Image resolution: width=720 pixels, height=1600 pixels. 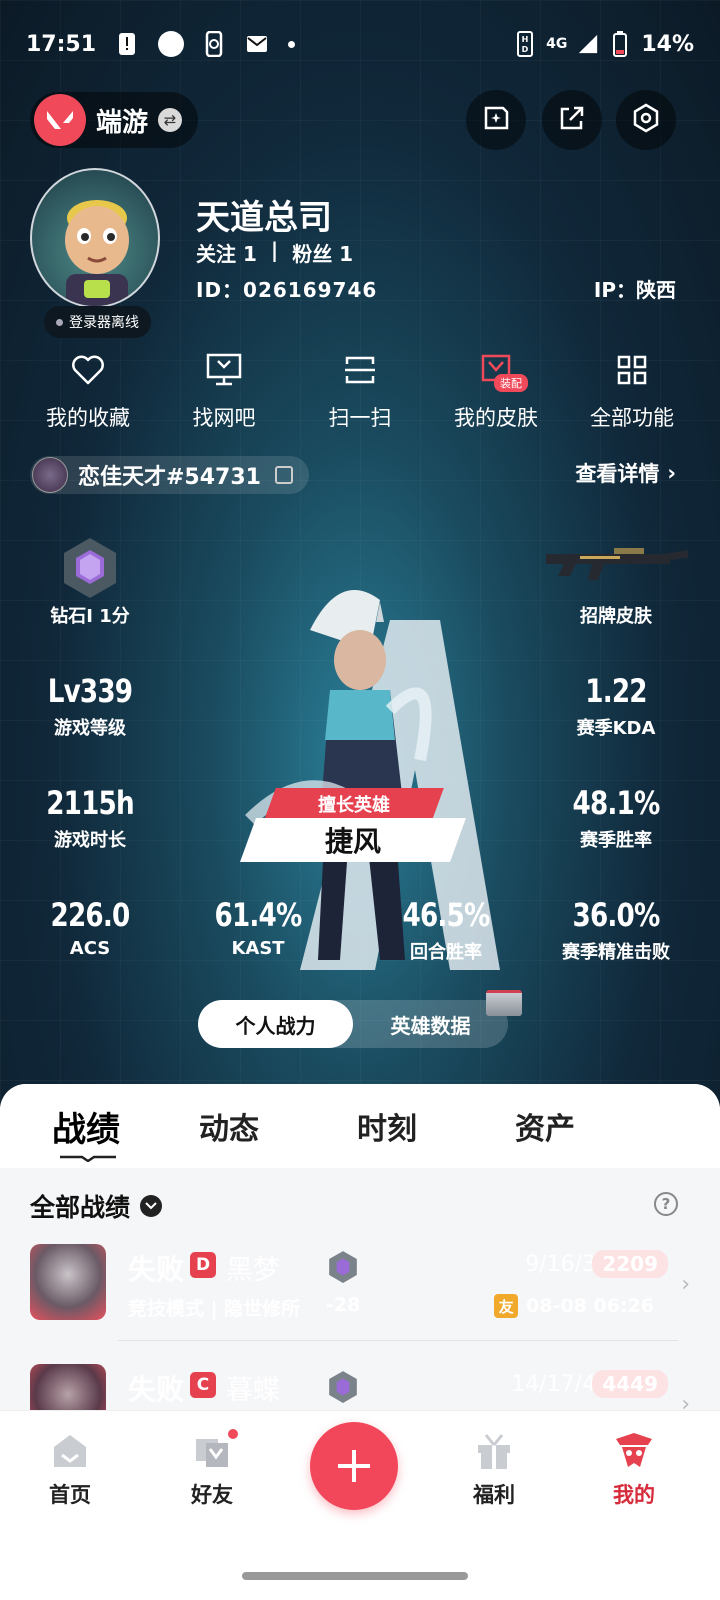 I want to click on favorite-hero-name: 捷风, so click(x=352, y=841).